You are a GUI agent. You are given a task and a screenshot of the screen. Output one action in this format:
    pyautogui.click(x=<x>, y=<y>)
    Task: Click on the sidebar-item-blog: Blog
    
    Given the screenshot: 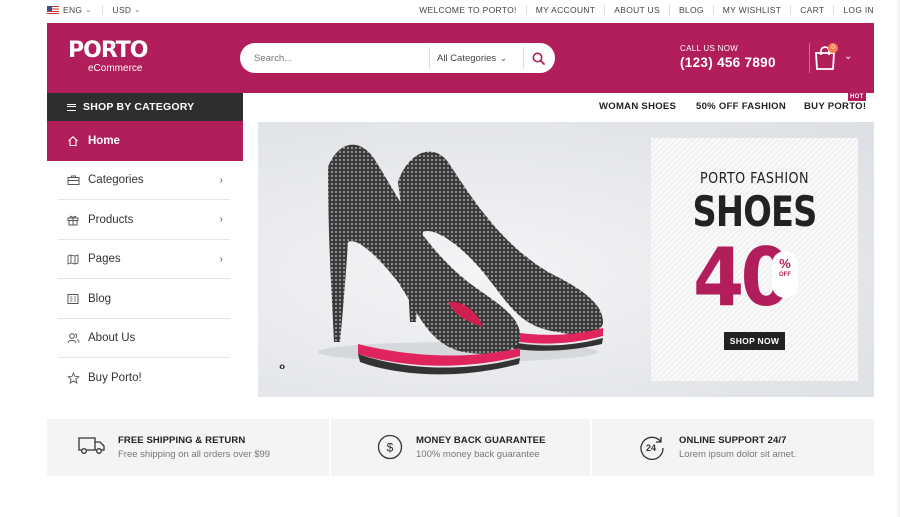 What is the action you would take?
    pyautogui.click(x=145, y=299)
    